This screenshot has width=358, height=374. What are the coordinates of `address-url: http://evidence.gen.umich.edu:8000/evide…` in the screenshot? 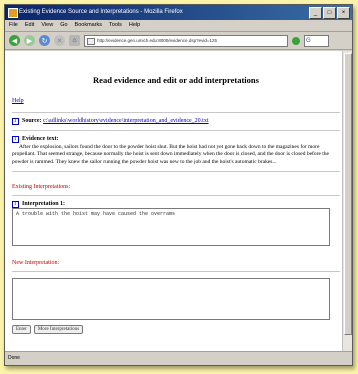 It's located at (157, 40).